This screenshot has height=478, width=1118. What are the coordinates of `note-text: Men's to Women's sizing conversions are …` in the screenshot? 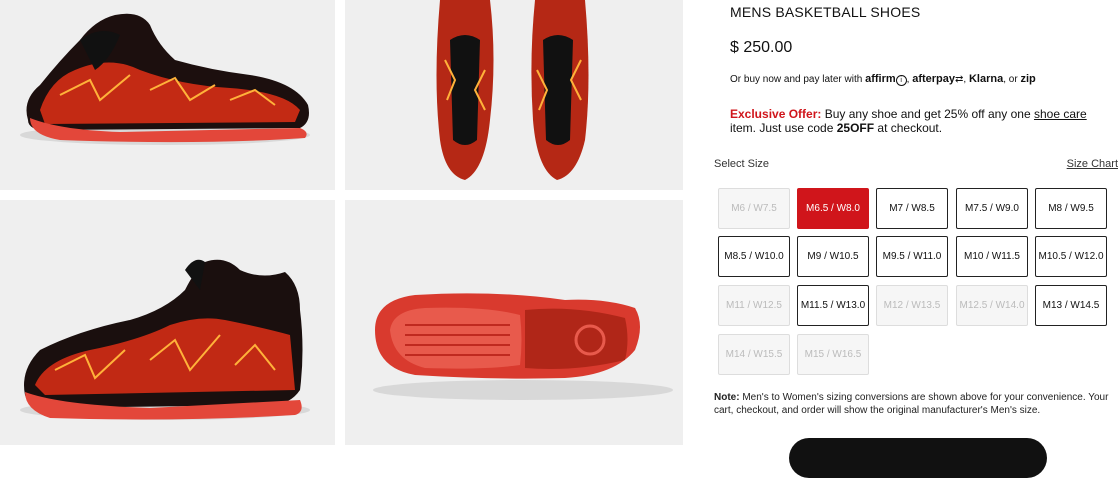 It's located at (911, 404).